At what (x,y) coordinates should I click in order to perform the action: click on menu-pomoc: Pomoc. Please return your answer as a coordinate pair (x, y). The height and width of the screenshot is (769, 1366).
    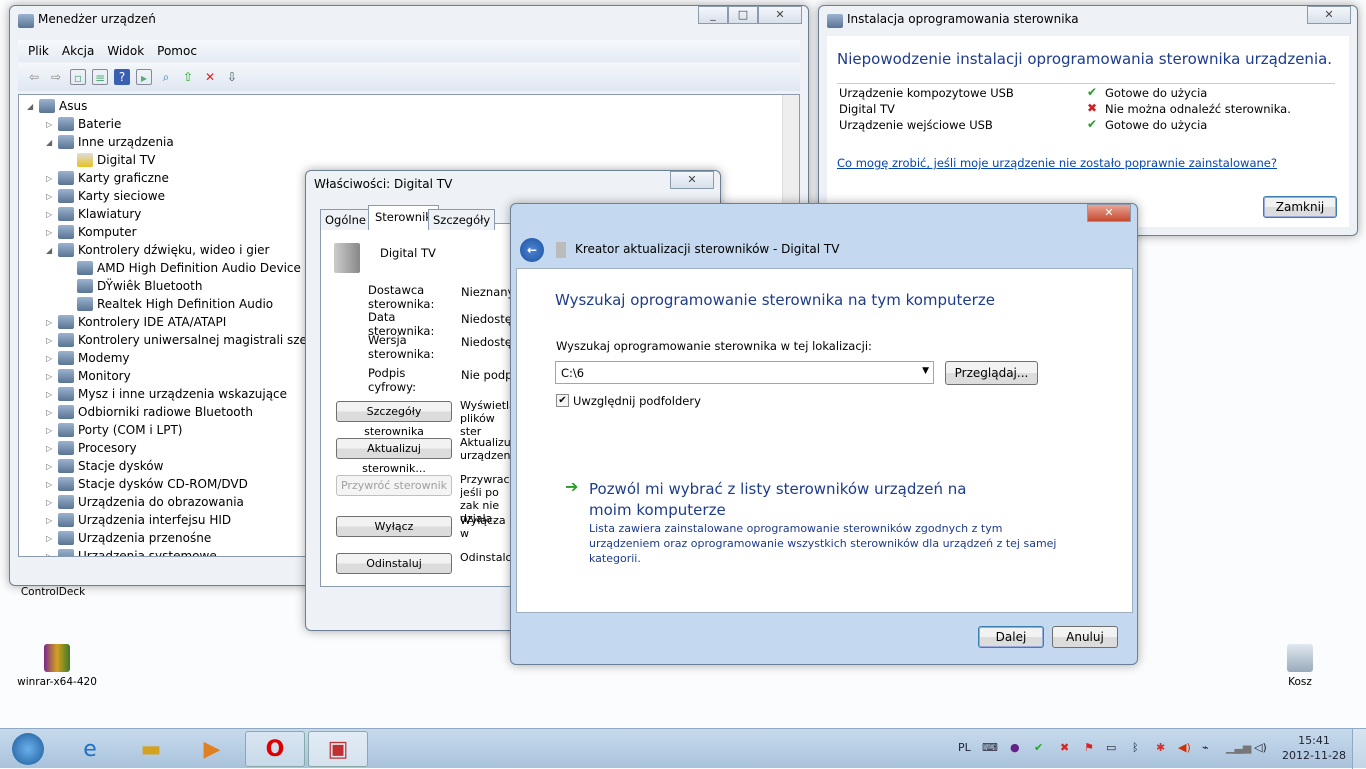
    Looking at the image, I should click on (177, 51).